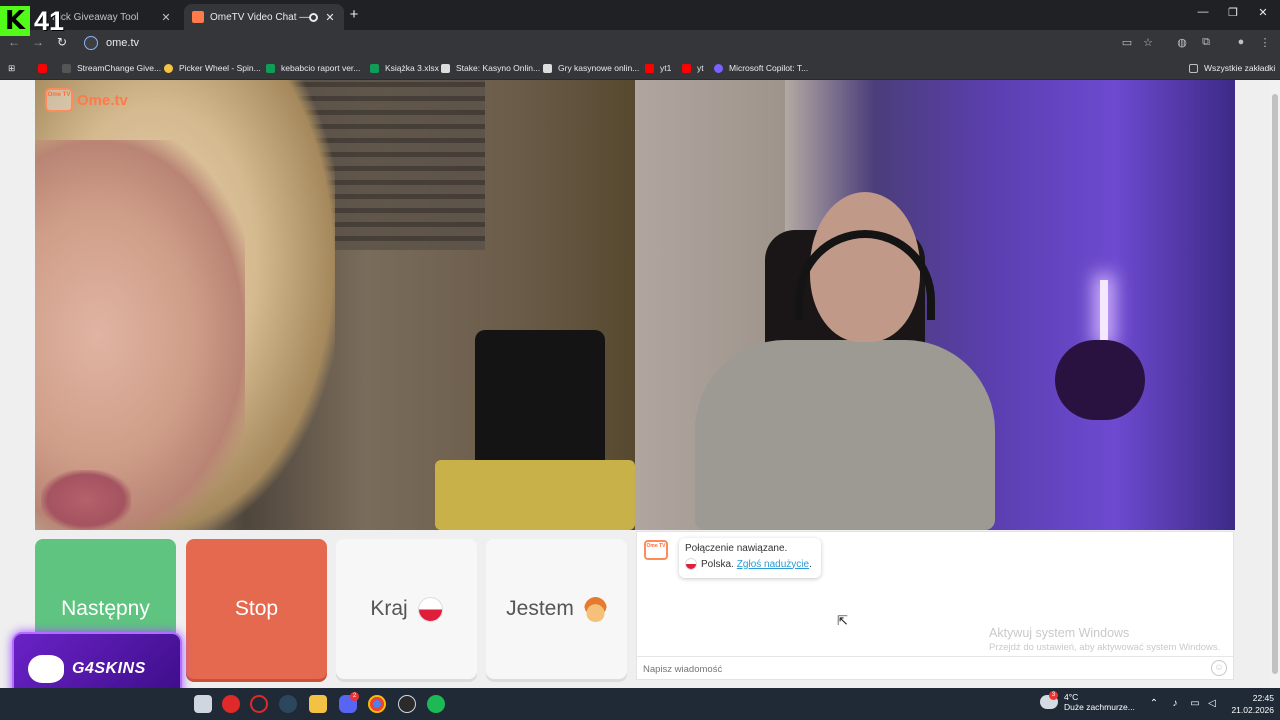 The image size is (1280, 720). I want to click on stop-button: Stop, so click(256, 609).